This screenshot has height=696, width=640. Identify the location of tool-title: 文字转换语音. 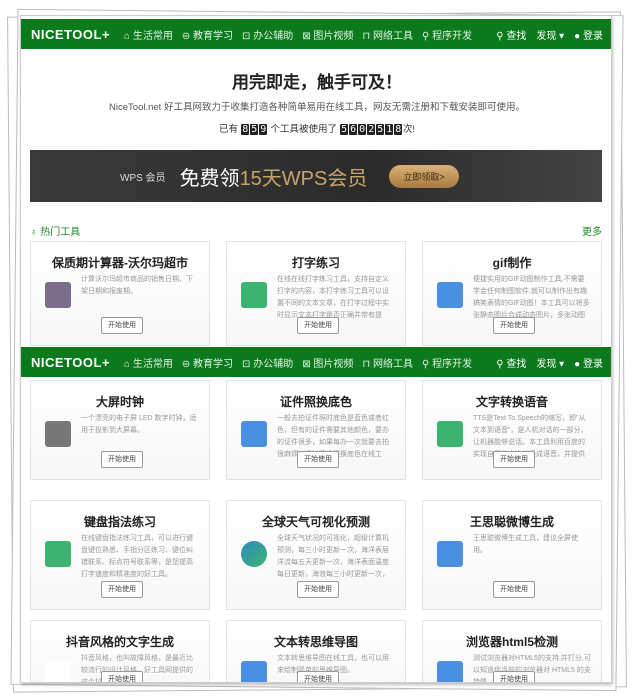
(512, 401).